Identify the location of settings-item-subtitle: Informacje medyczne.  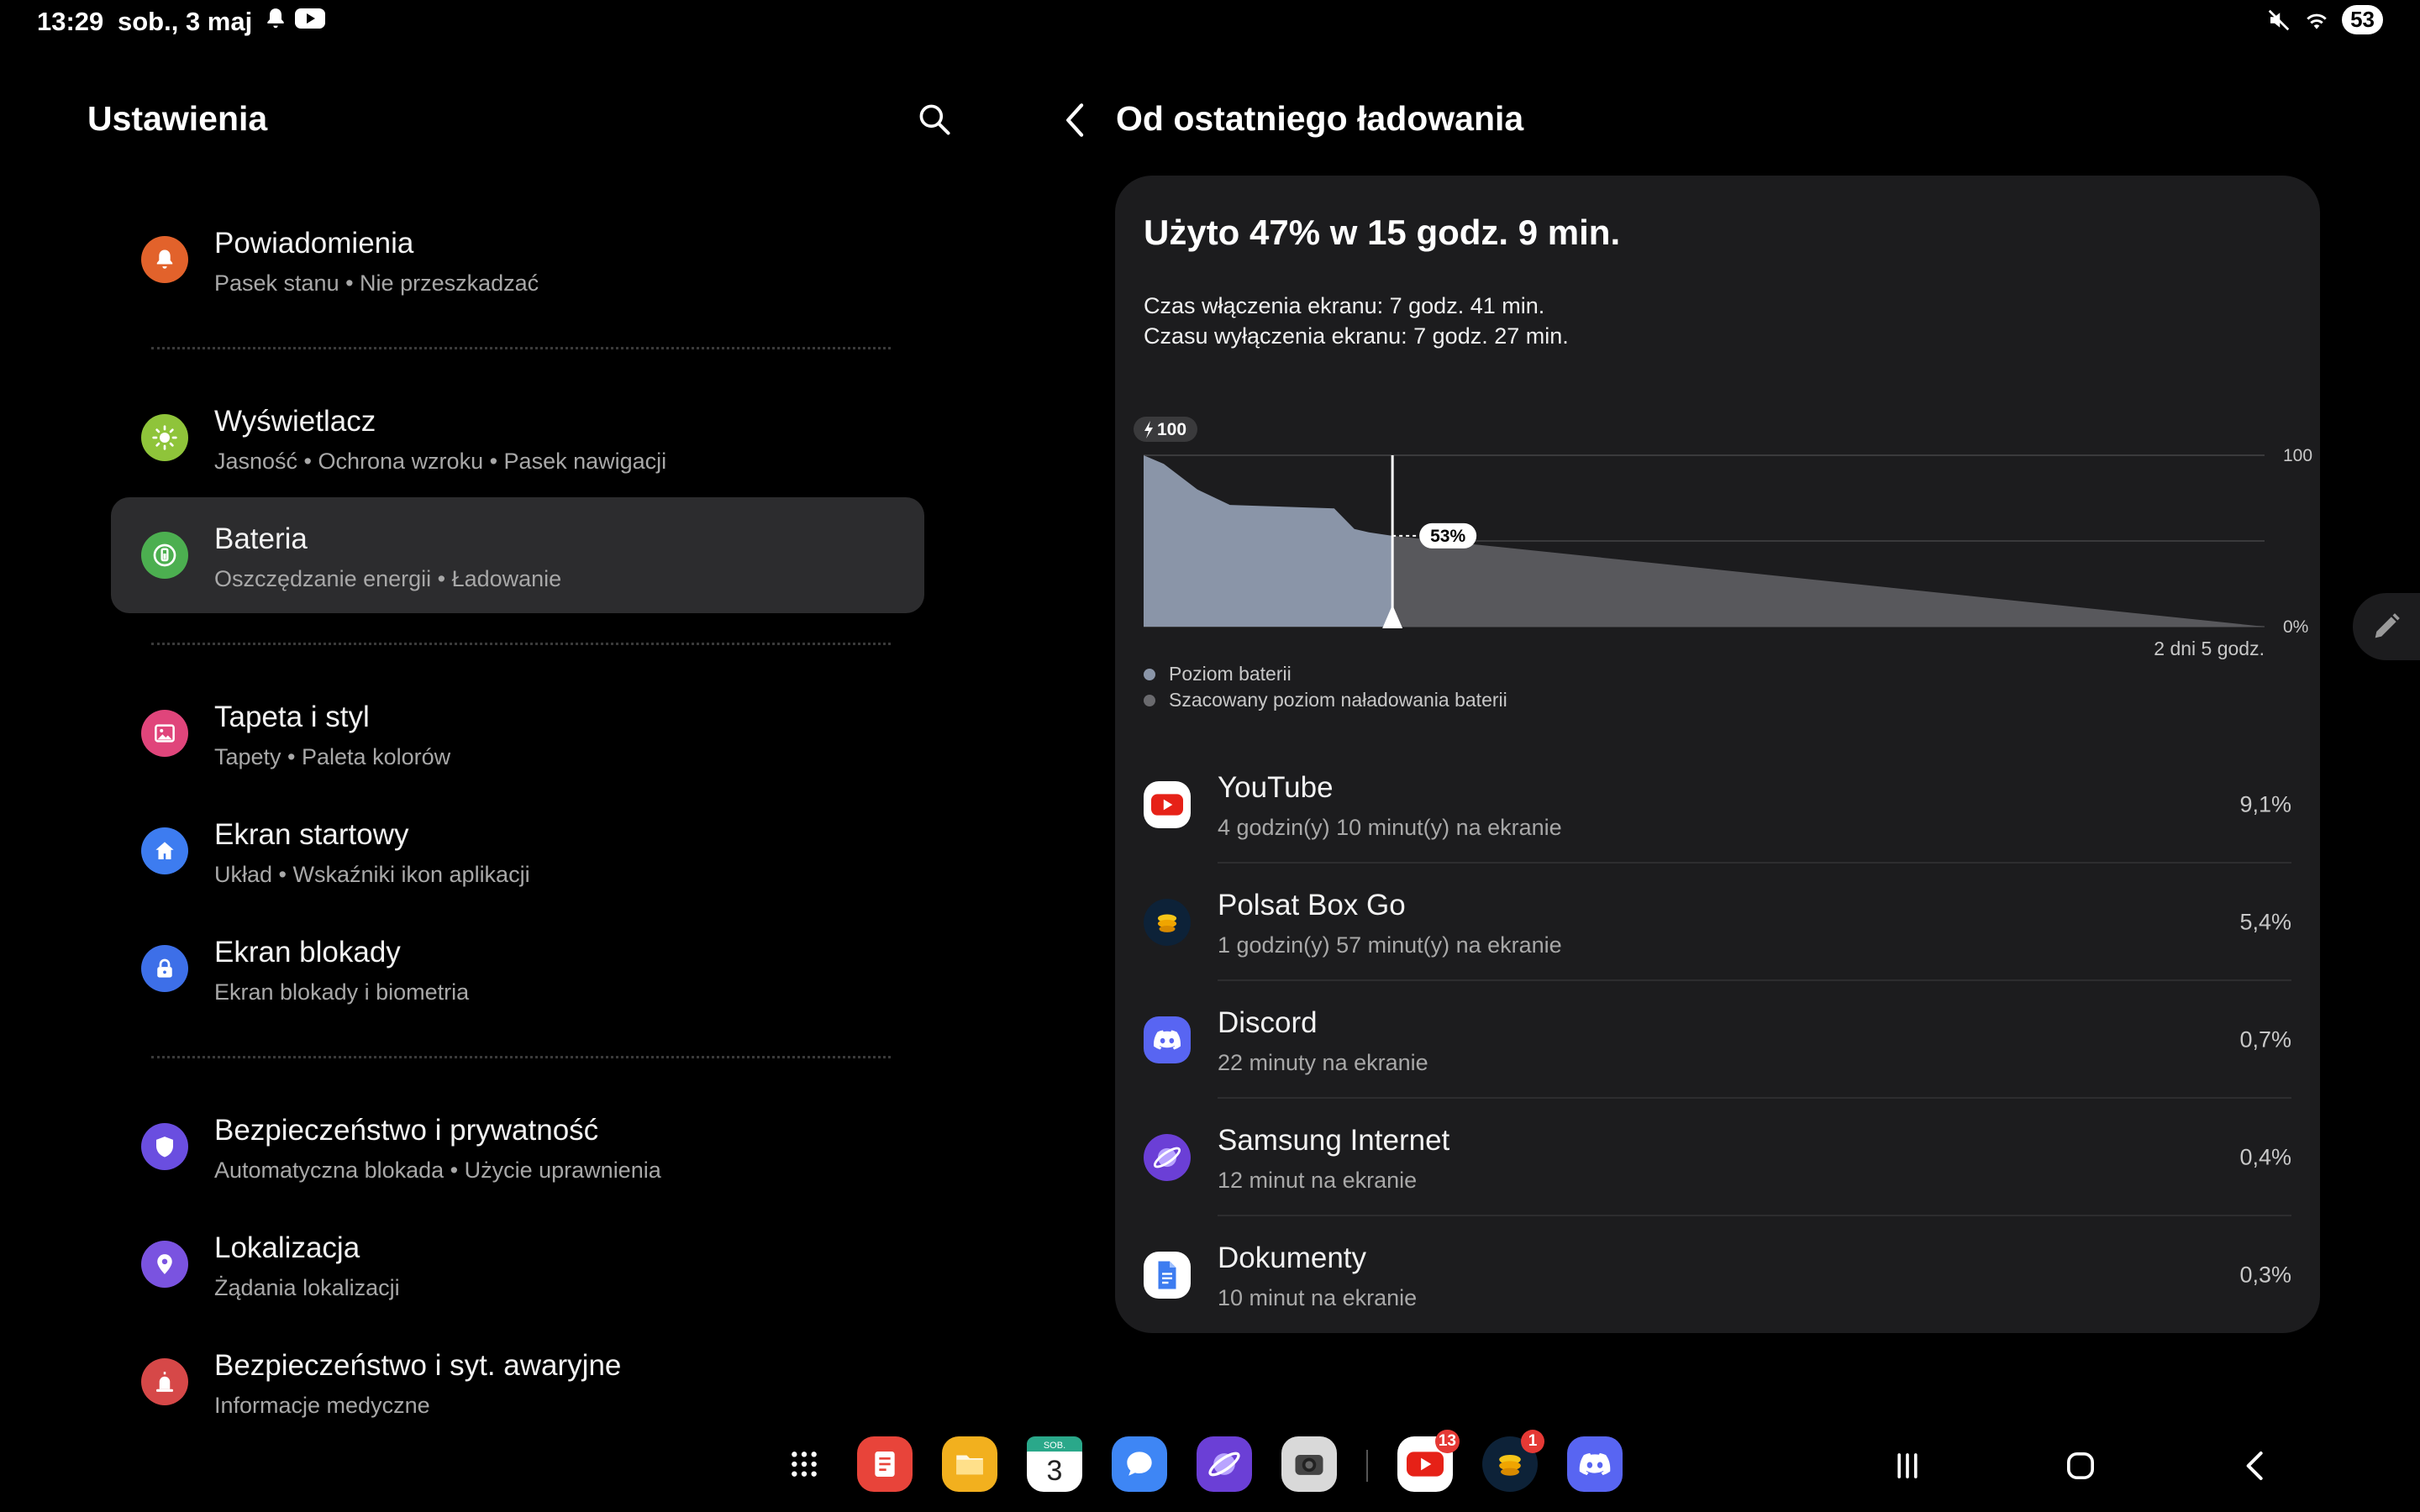
(322, 1405).